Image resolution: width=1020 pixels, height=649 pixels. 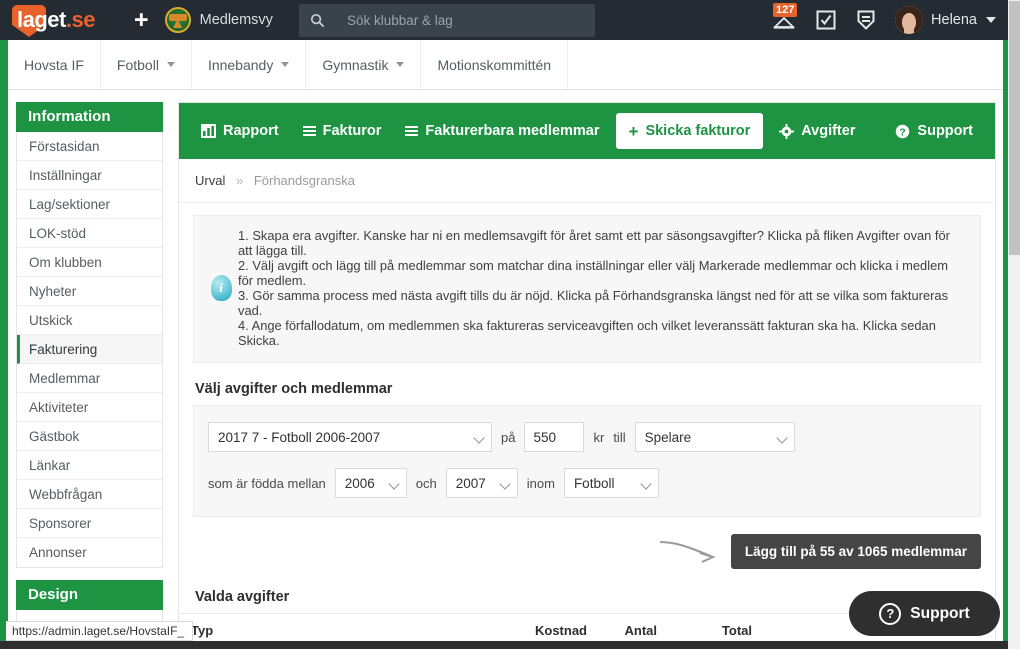 I want to click on page-scrollbar-thumb, so click(x=1014, y=128).